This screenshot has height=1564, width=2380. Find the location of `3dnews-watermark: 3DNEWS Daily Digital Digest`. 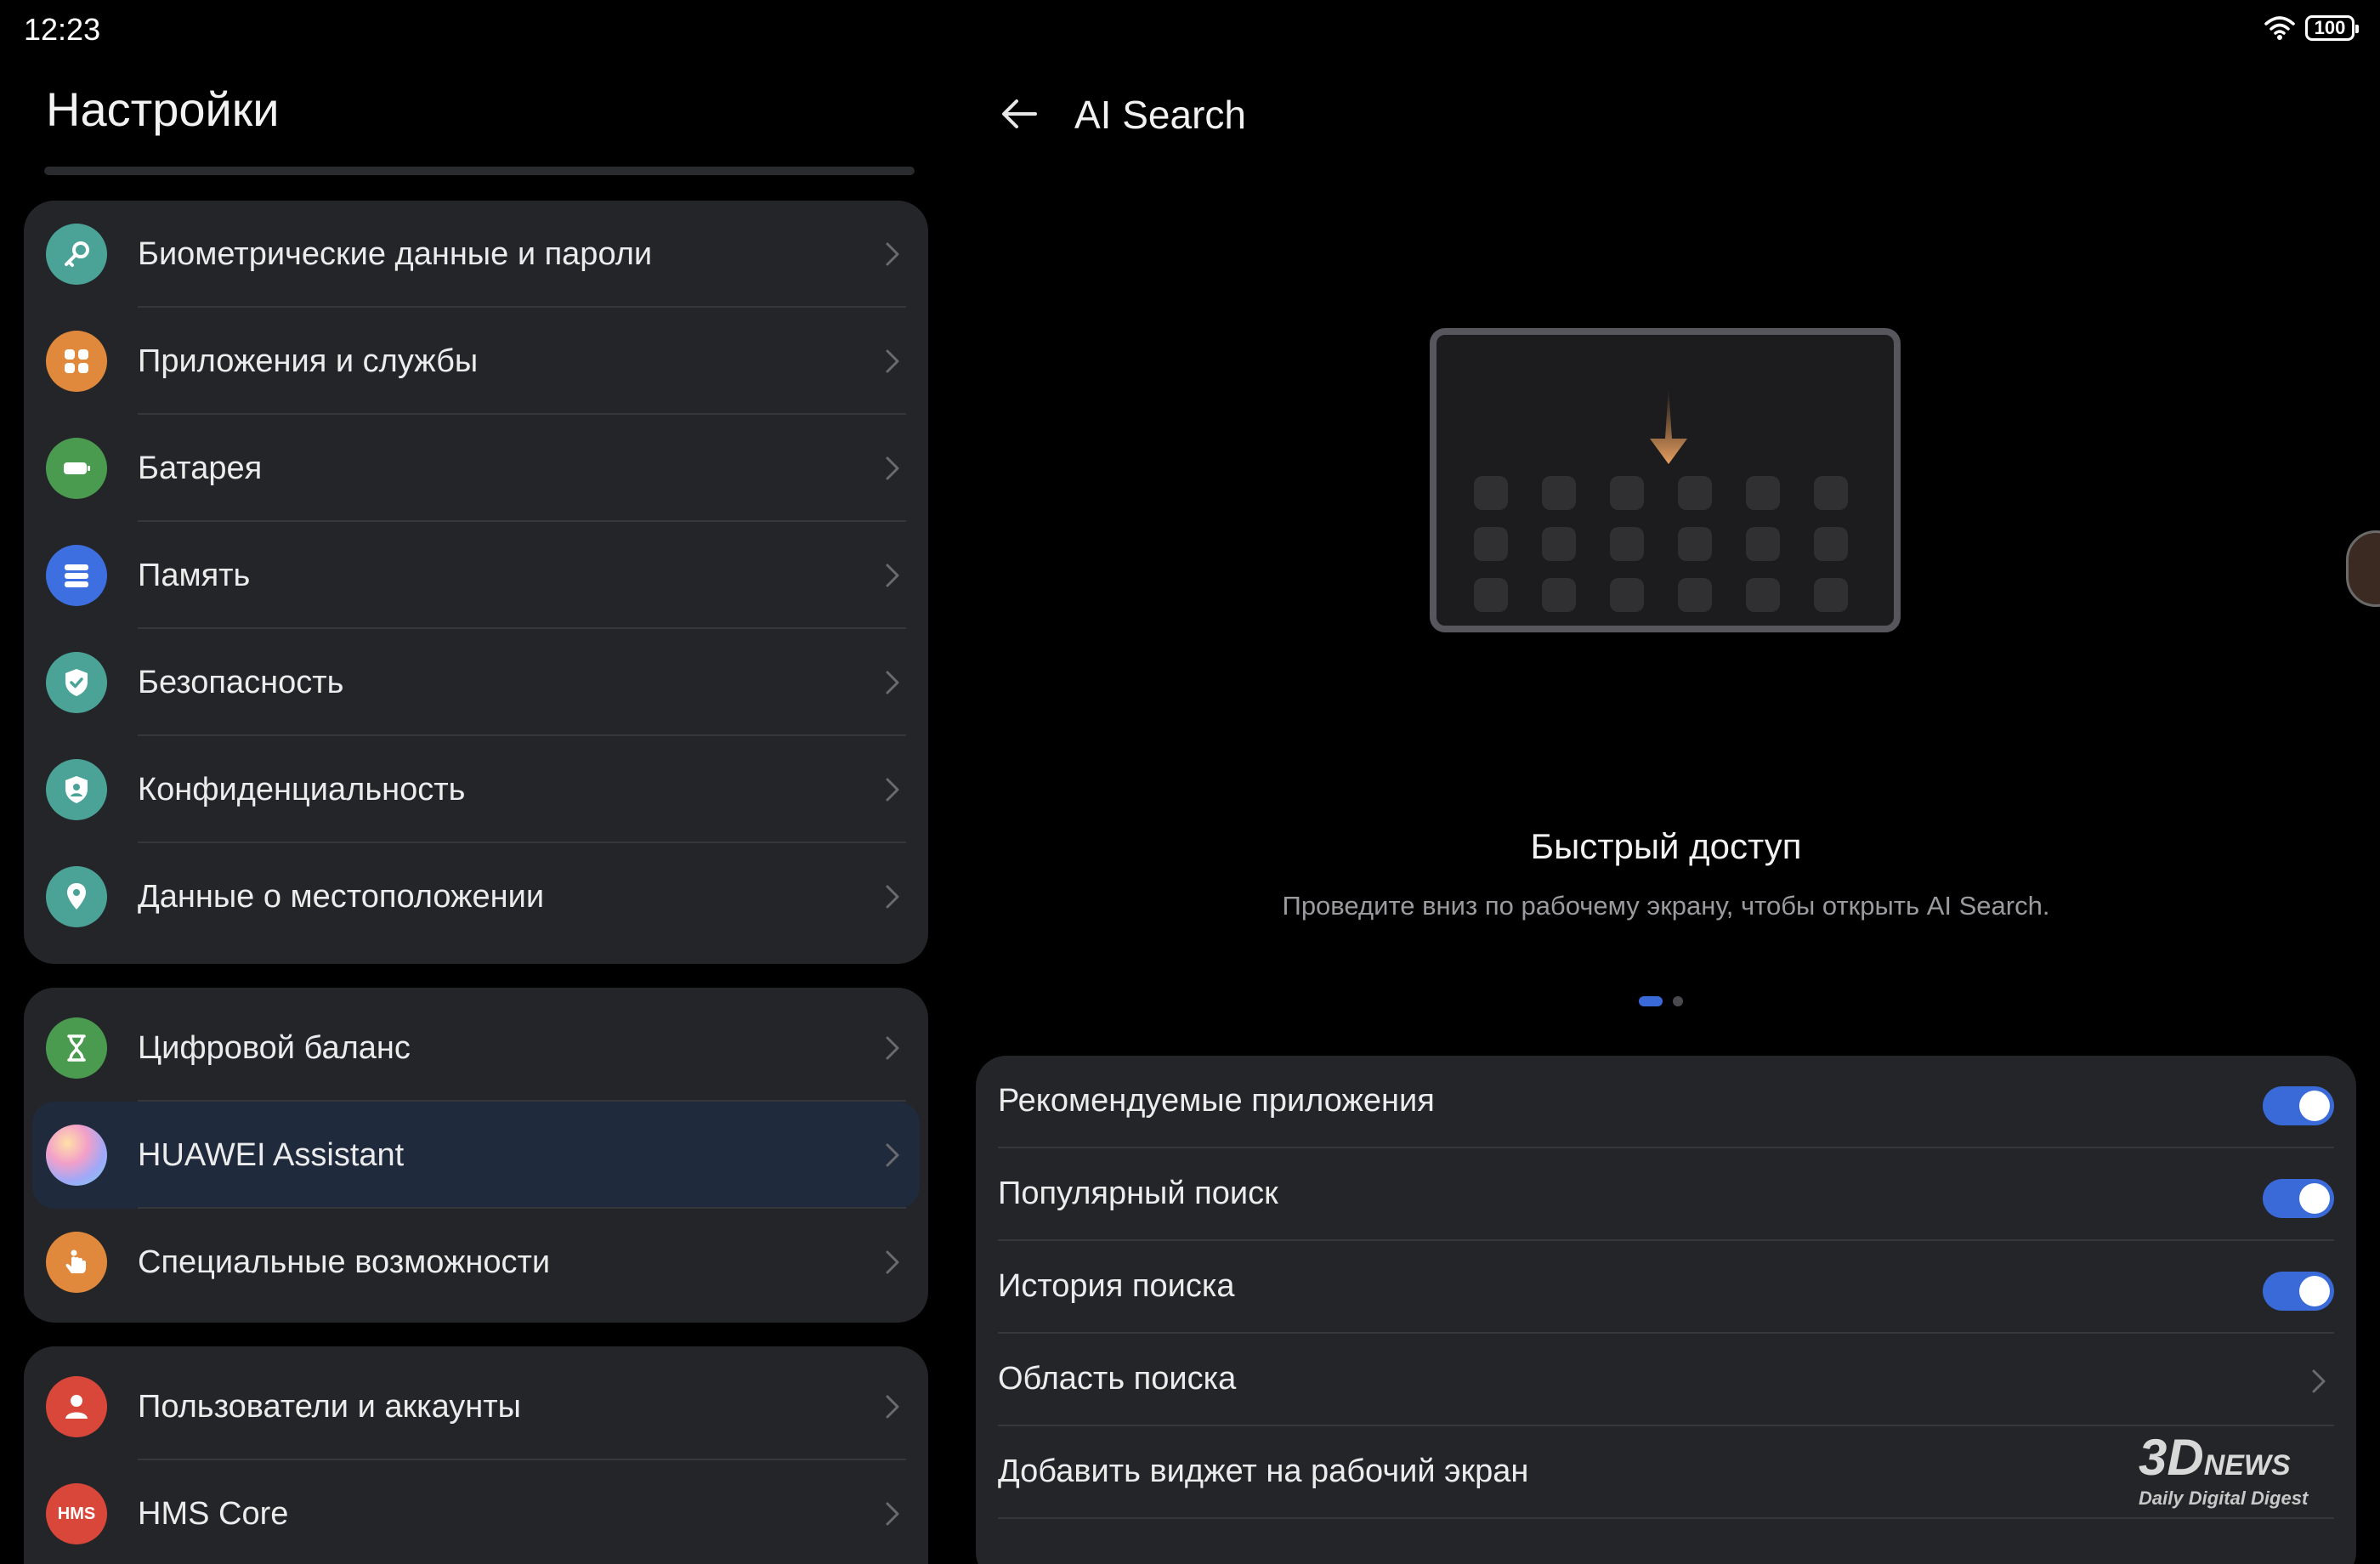

3dnews-watermark: 3DNEWS Daily Digital Digest is located at coordinates (2239, 1465).